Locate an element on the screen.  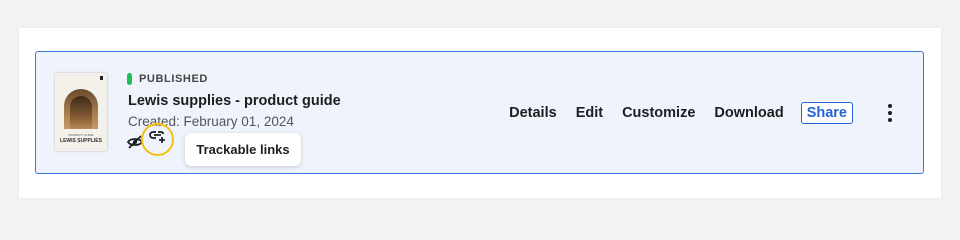
thumbnail-mark is located at coordinates (101, 78).